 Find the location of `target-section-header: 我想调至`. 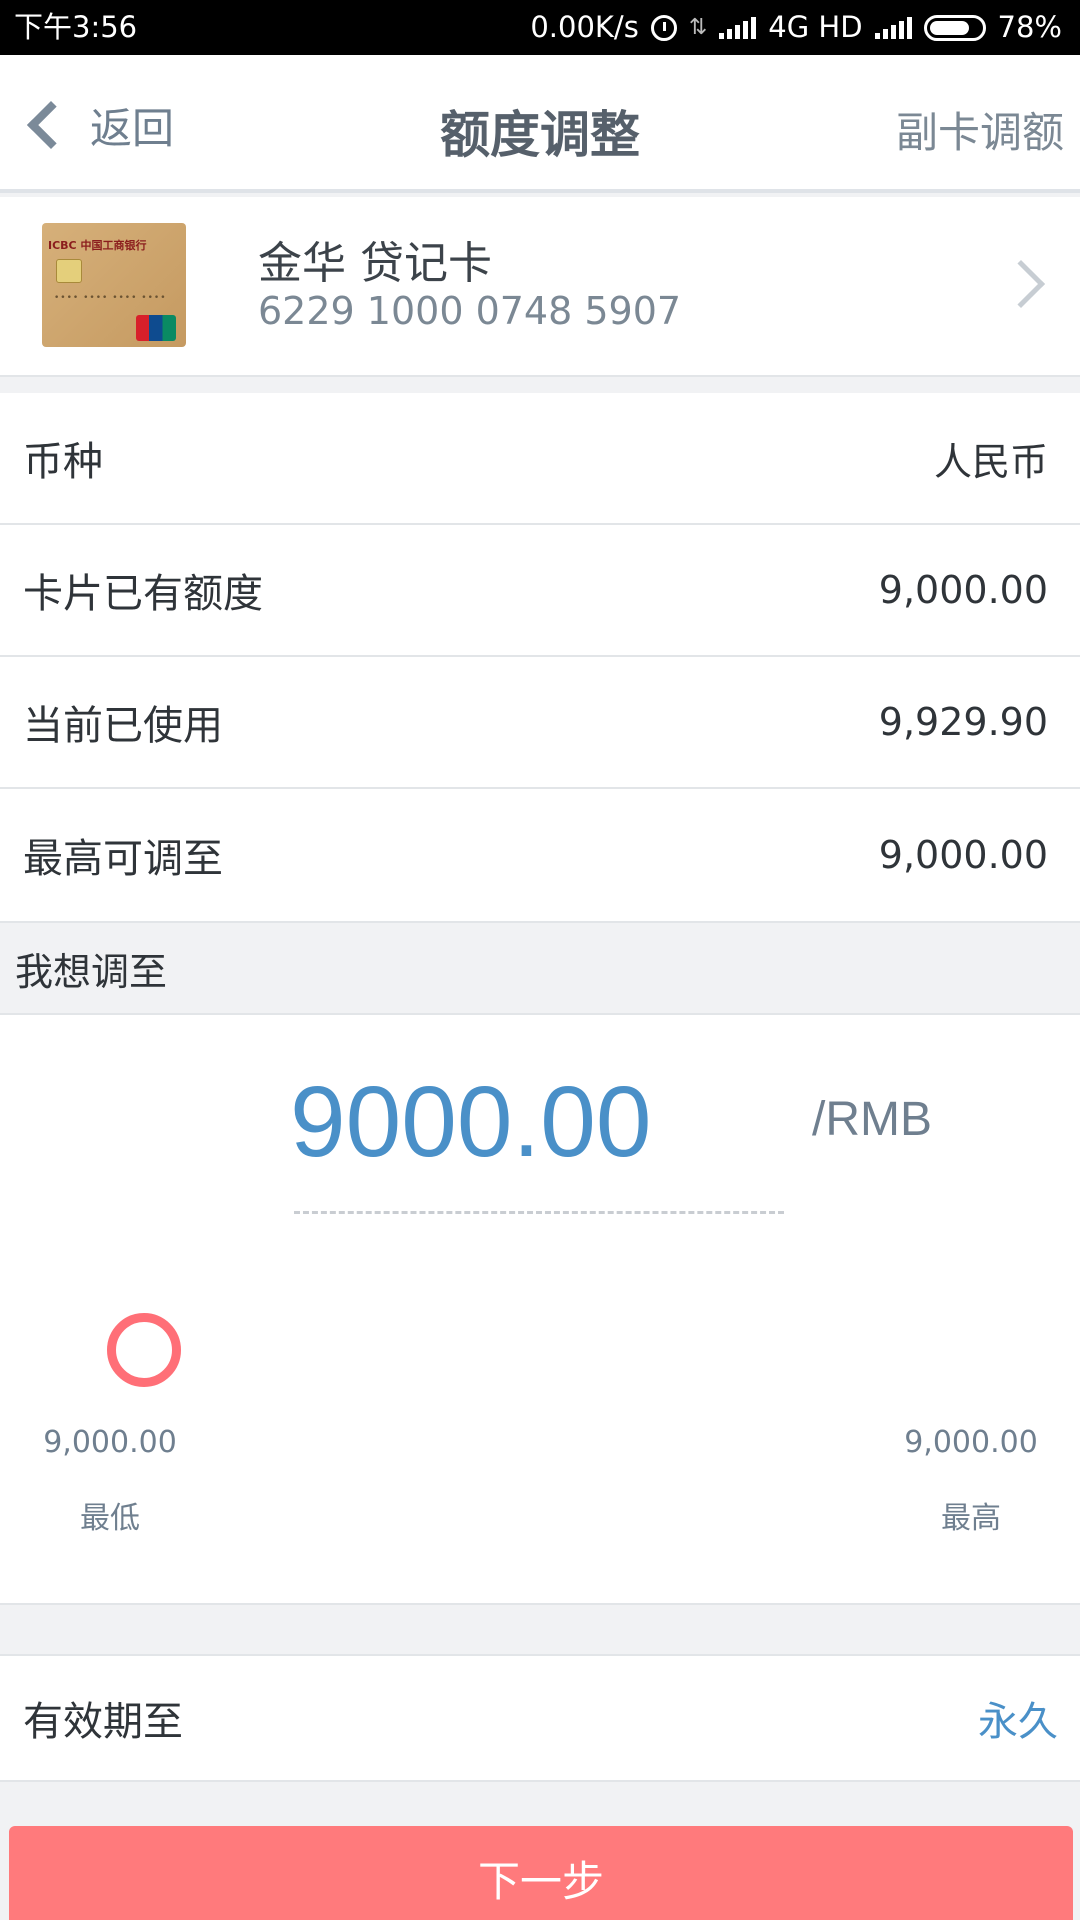

target-section-header: 我想调至 is located at coordinates (540, 968).